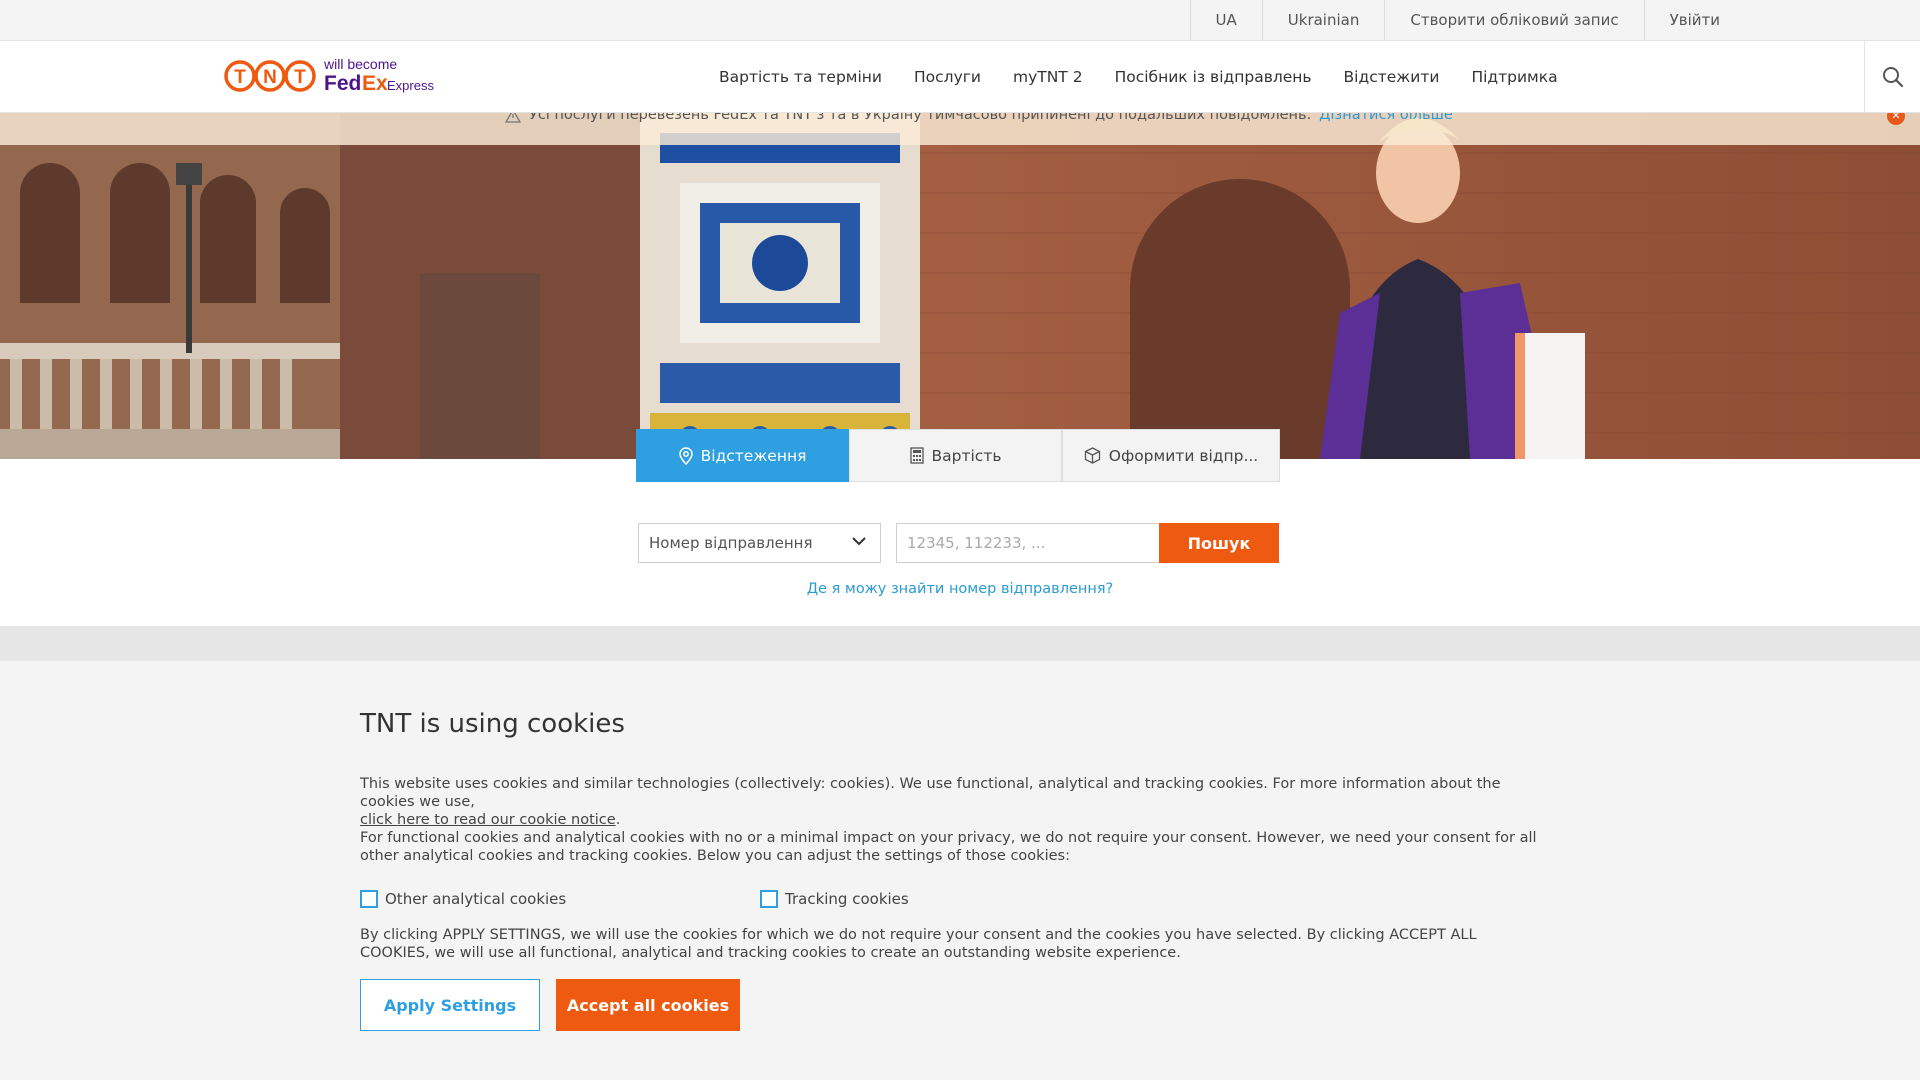  Describe the element at coordinates (410, 85) in the screenshot. I see `logo-express: Express.` at that location.